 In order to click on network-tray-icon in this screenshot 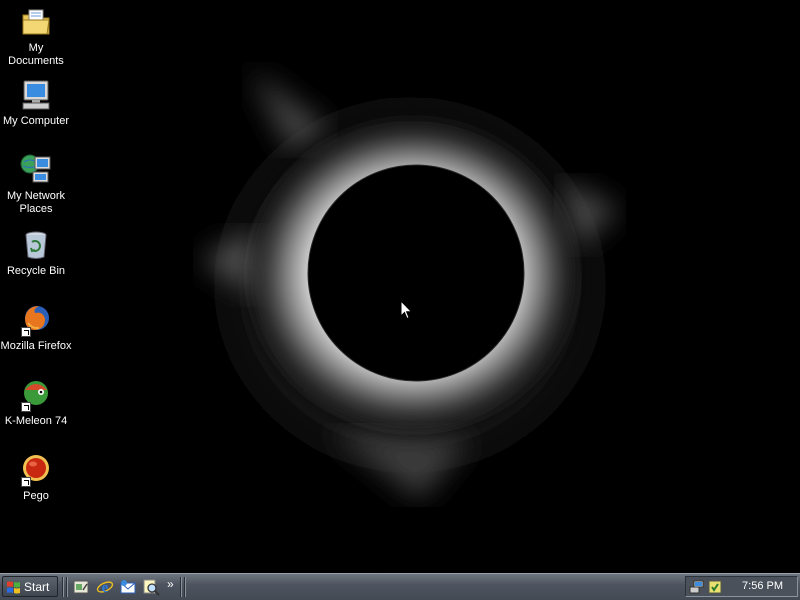, I will do `click(697, 587)`.